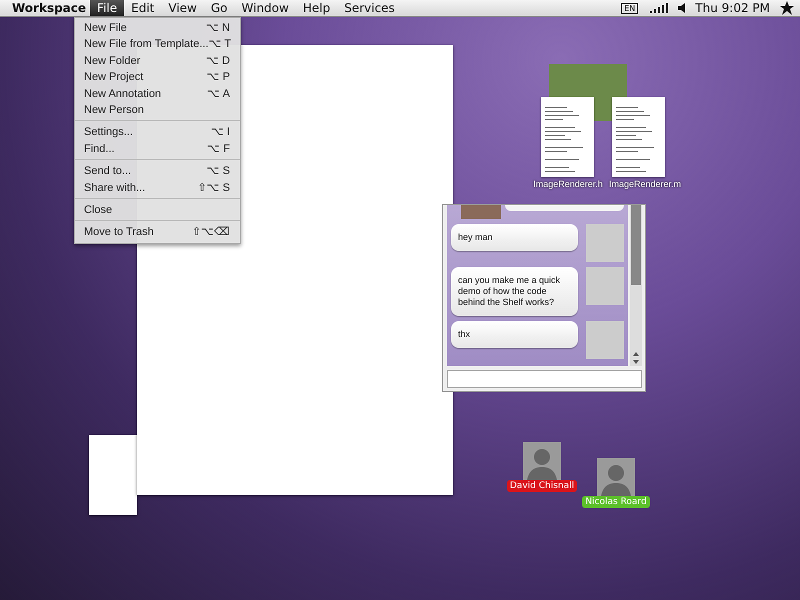 The height and width of the screenshot is (600, 800). What do you see at coordinates (157, 188) in the screenshot?
I see `menu-item: Share with... ⇧⌥ S` at bounding box center [157, 188].